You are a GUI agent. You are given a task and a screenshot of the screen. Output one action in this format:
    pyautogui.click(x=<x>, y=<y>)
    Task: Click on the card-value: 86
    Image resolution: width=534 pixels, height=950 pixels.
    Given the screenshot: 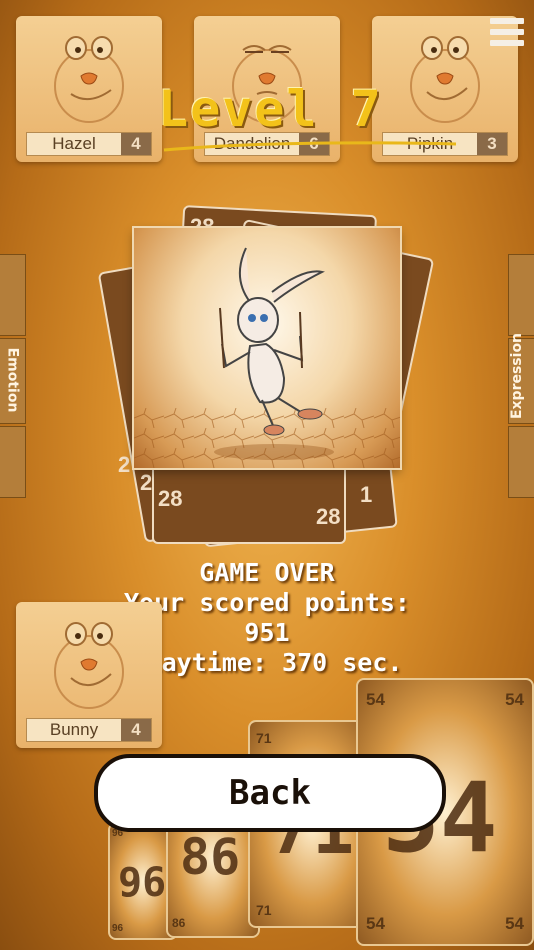 What is the action you would take?
    pyautogui.click(x=210, y=857)
    